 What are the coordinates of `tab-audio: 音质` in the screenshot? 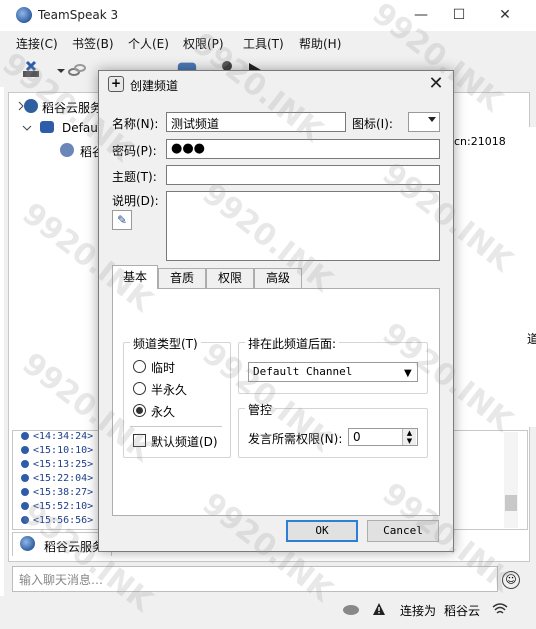 It's located at (182, 278).